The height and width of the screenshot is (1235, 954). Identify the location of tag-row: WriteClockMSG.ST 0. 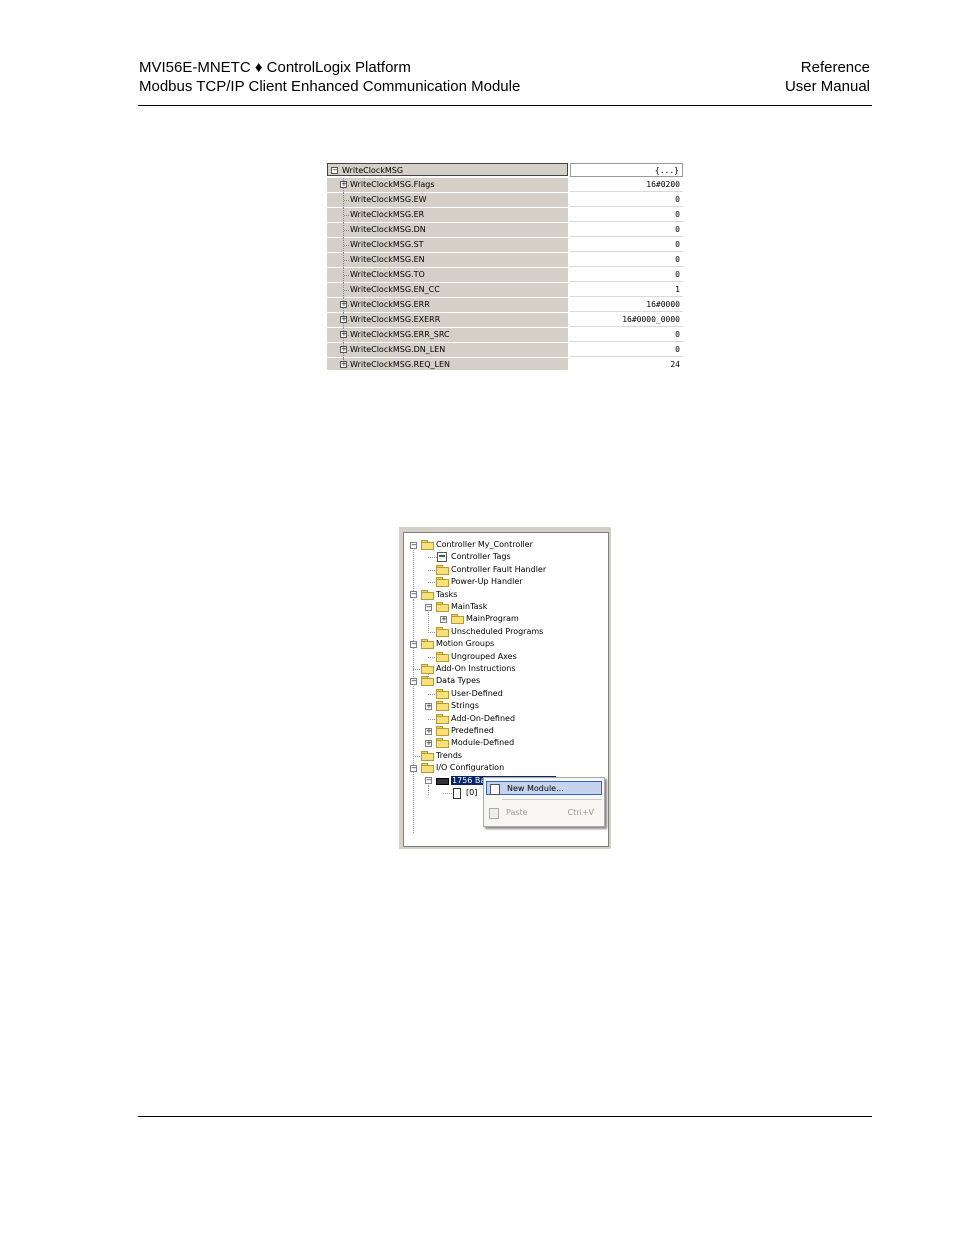
(505, 245).